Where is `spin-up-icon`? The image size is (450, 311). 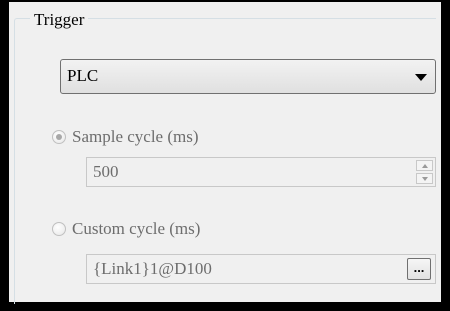
spin-up-icon is located at coordinates (425, 166).